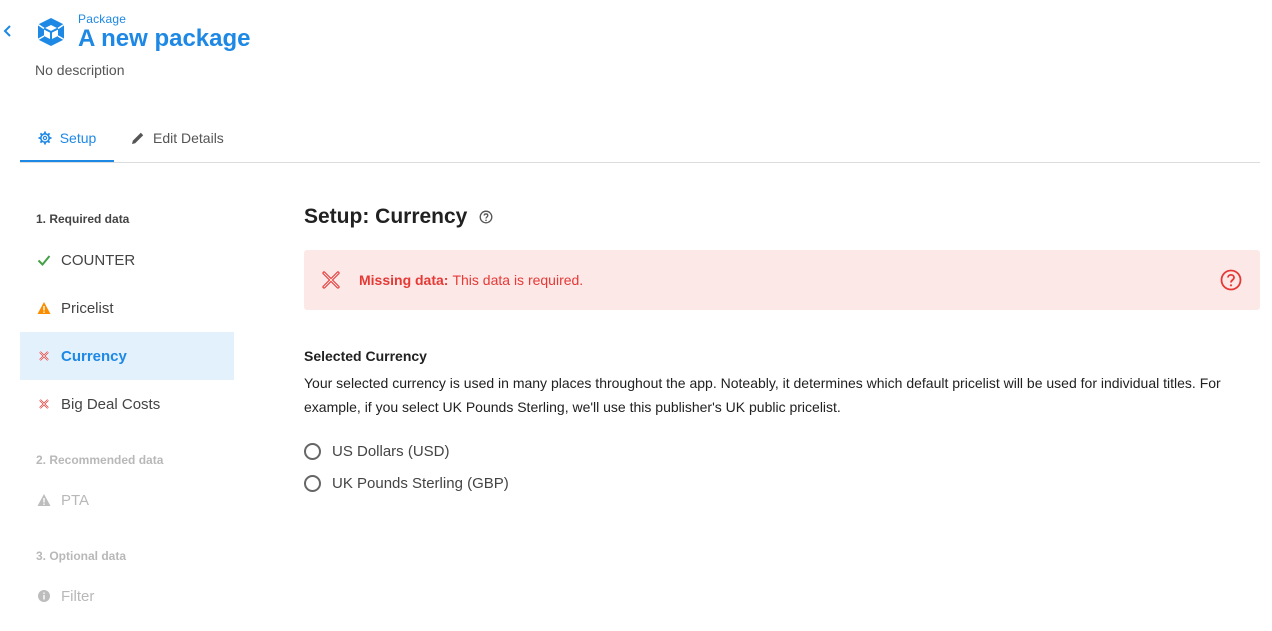 This screenshot has width=1272, height=631. I want to click on tab-setup-label: Setup, so click(78, 138).